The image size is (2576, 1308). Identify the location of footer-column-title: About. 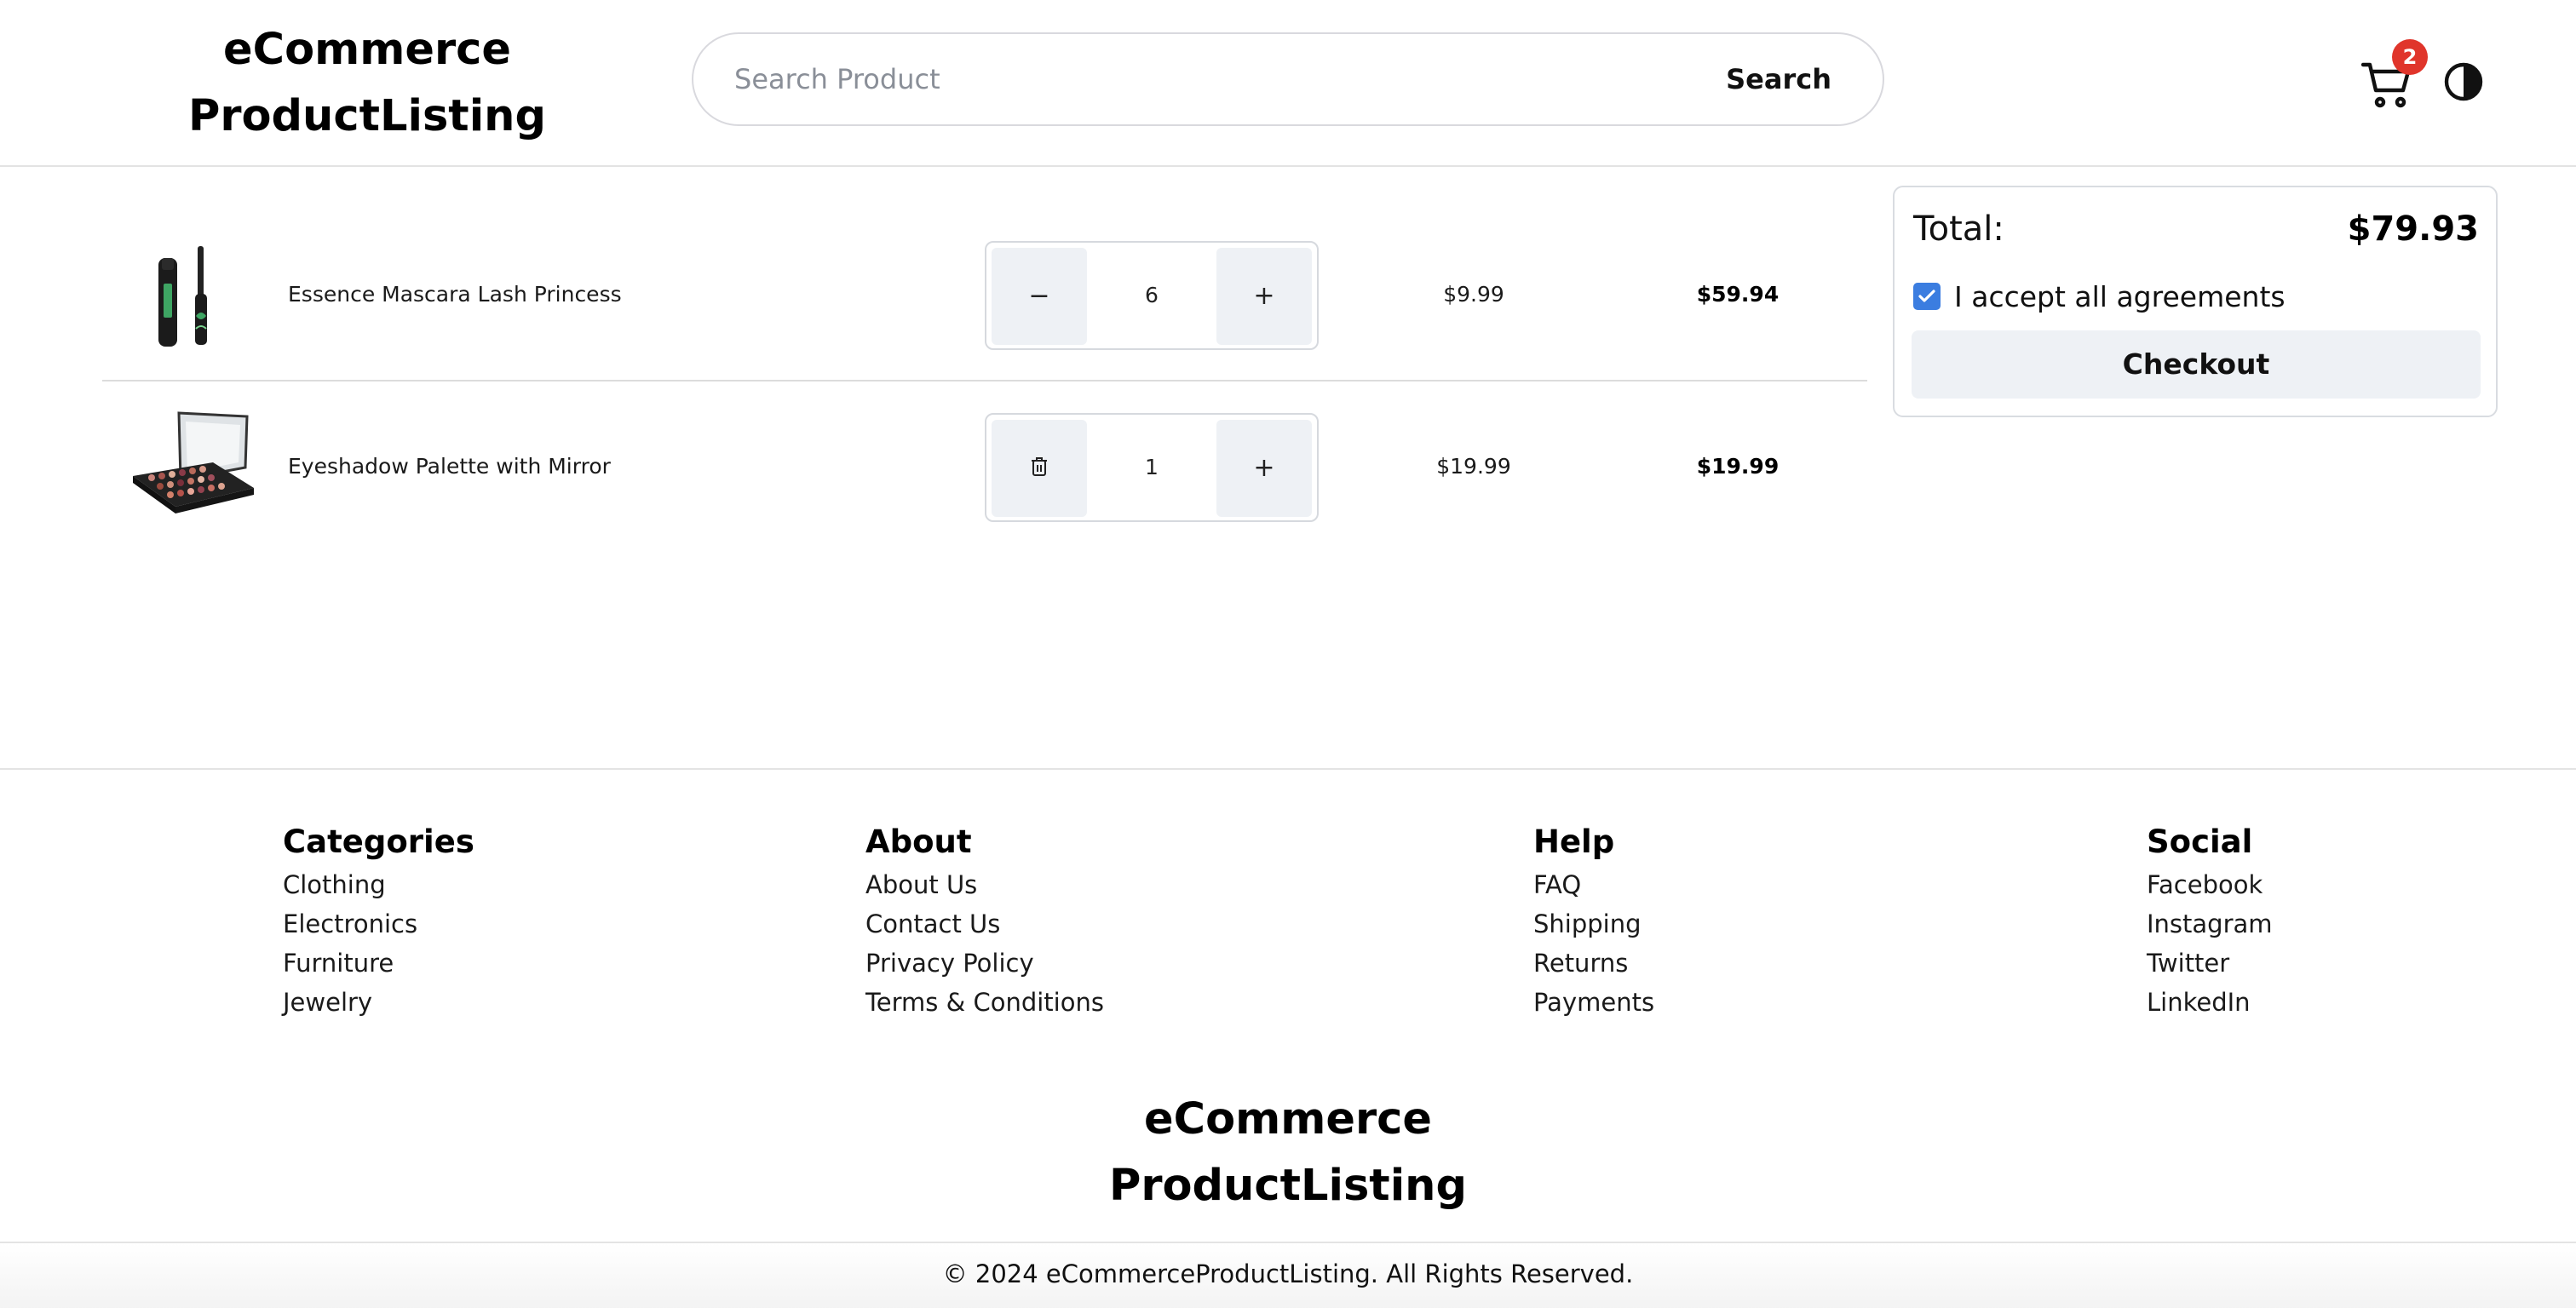
(919, 841).